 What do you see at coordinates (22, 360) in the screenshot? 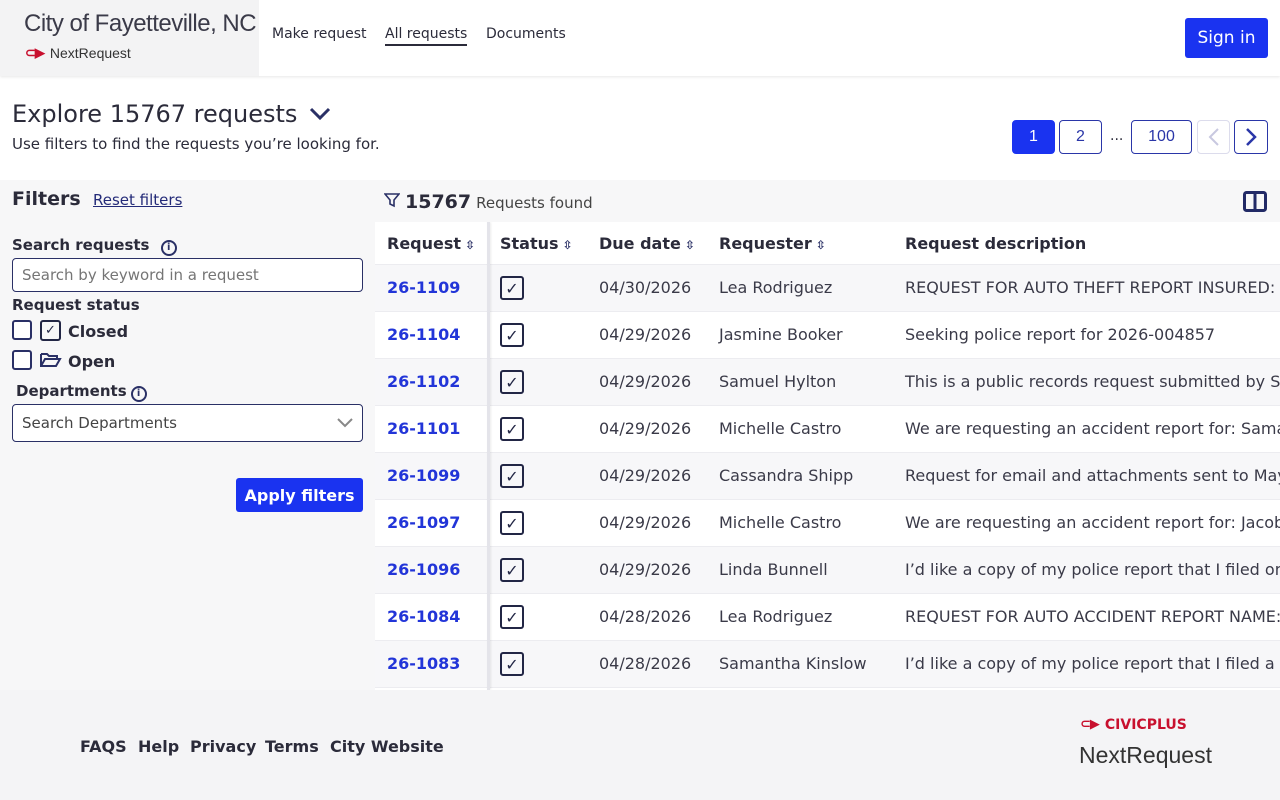
I see `open-checkbox` at bounding box center [22, 360].